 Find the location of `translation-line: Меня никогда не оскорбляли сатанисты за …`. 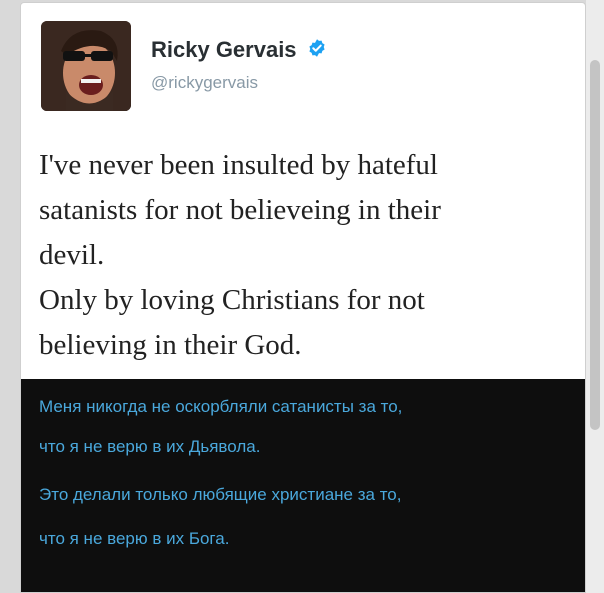

translation-line: Меня никогда не оскорбляли сатанисты за … is located at coordinates (221, 406).